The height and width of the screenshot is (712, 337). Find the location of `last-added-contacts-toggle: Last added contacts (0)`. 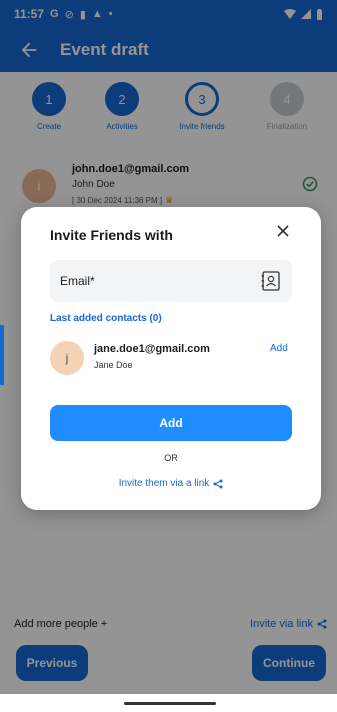

last-added-contacts-toggle: Last added contacts (0) is located at coordinates (106, 318).